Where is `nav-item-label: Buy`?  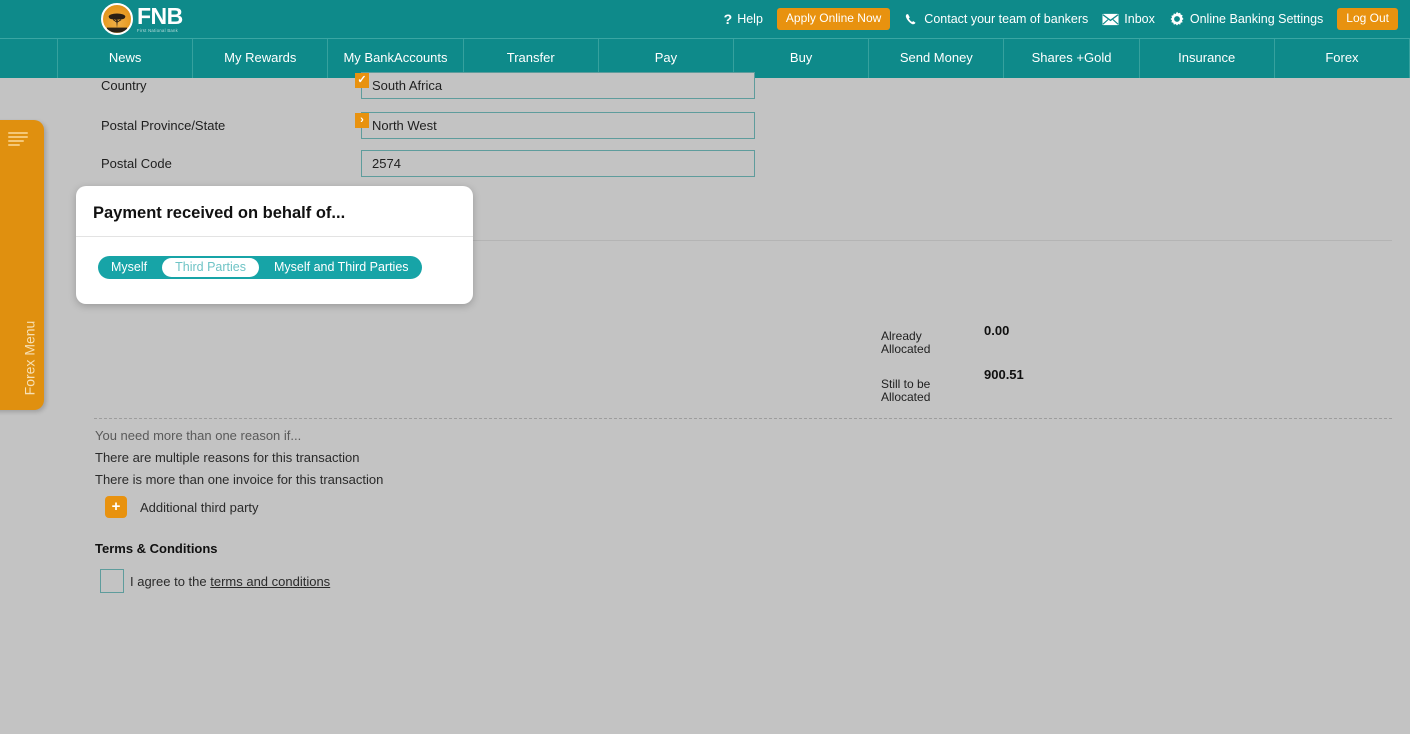 nav-item-label: Buy is located at coordinates (801, 58).